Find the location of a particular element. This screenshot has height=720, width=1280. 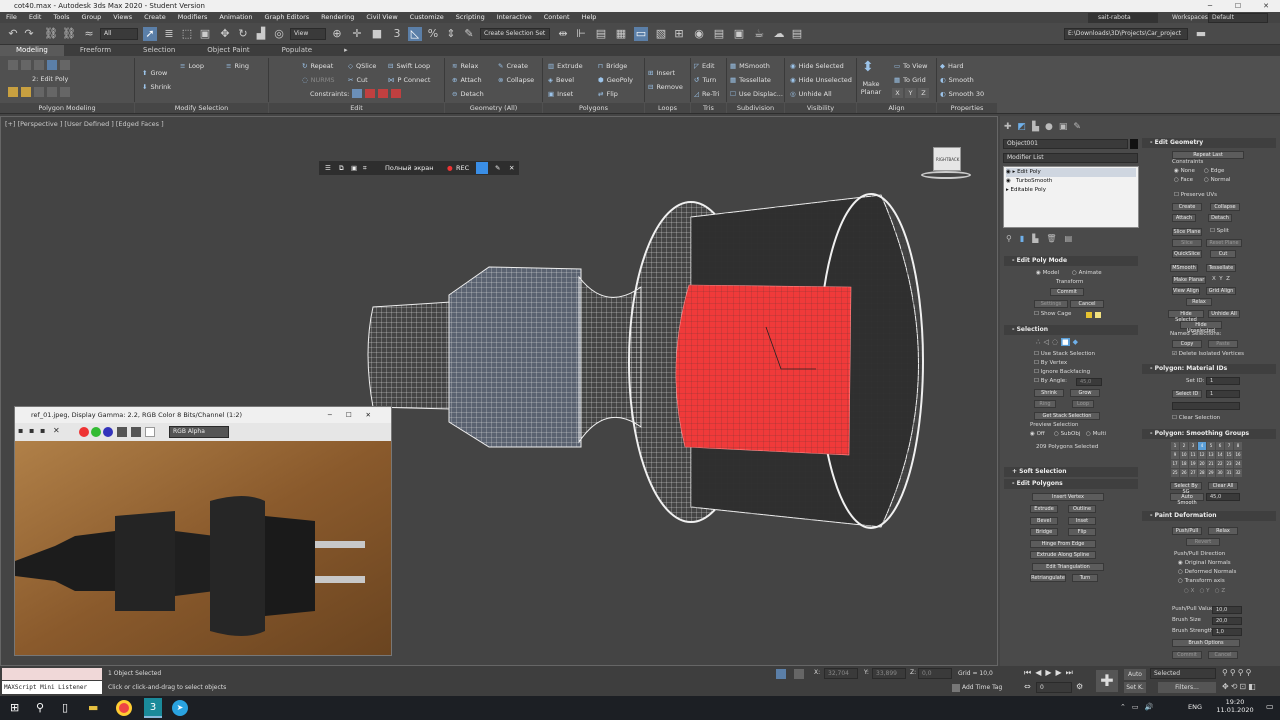

hide-selected-button: ◉ Hide Selected is located at coordinates (817, 66).